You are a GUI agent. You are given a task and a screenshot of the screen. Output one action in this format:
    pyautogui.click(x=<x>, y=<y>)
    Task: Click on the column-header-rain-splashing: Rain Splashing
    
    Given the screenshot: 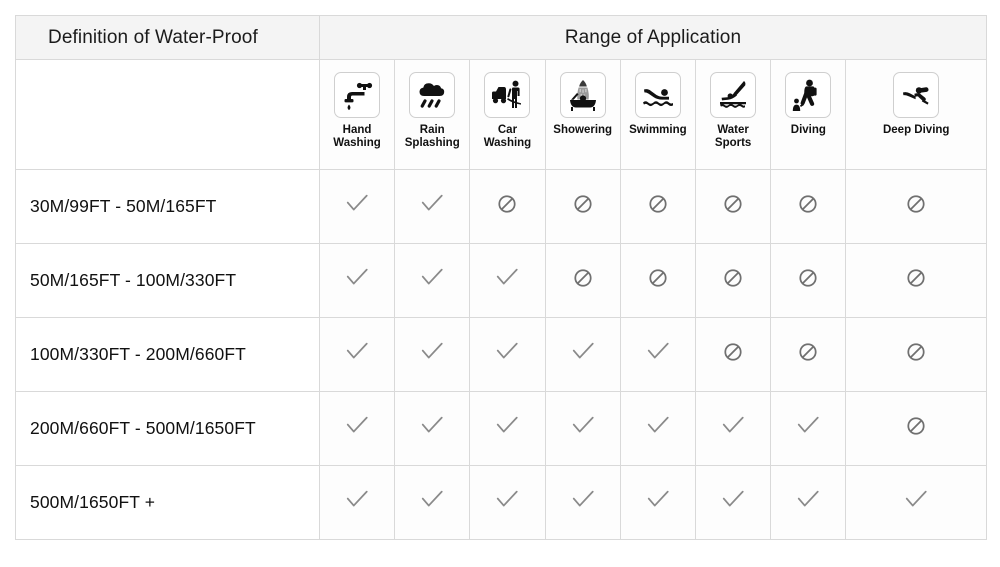 What is the action you would take?
    pyautogui.click(x=432, y=114)
    